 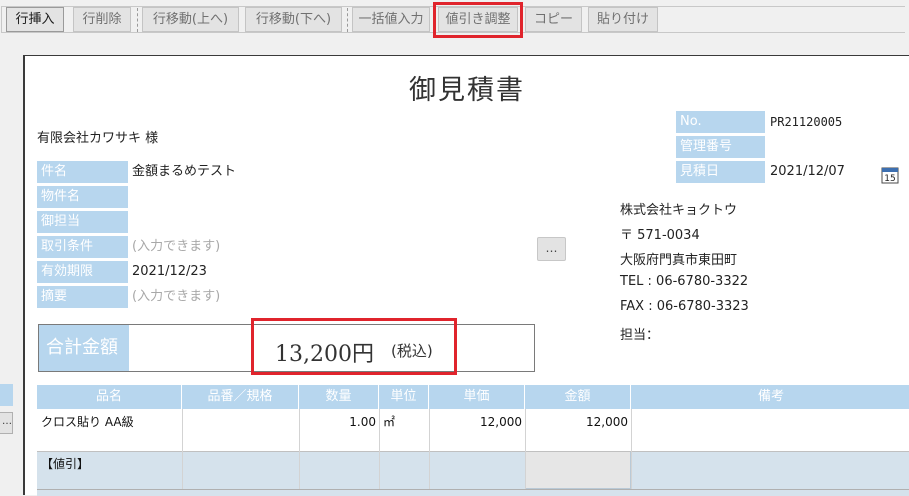 What do you see at coordinates (102, 19) in the screenshot?
I see `delete-row-button: 行削除` at bounding box center [102, 19].